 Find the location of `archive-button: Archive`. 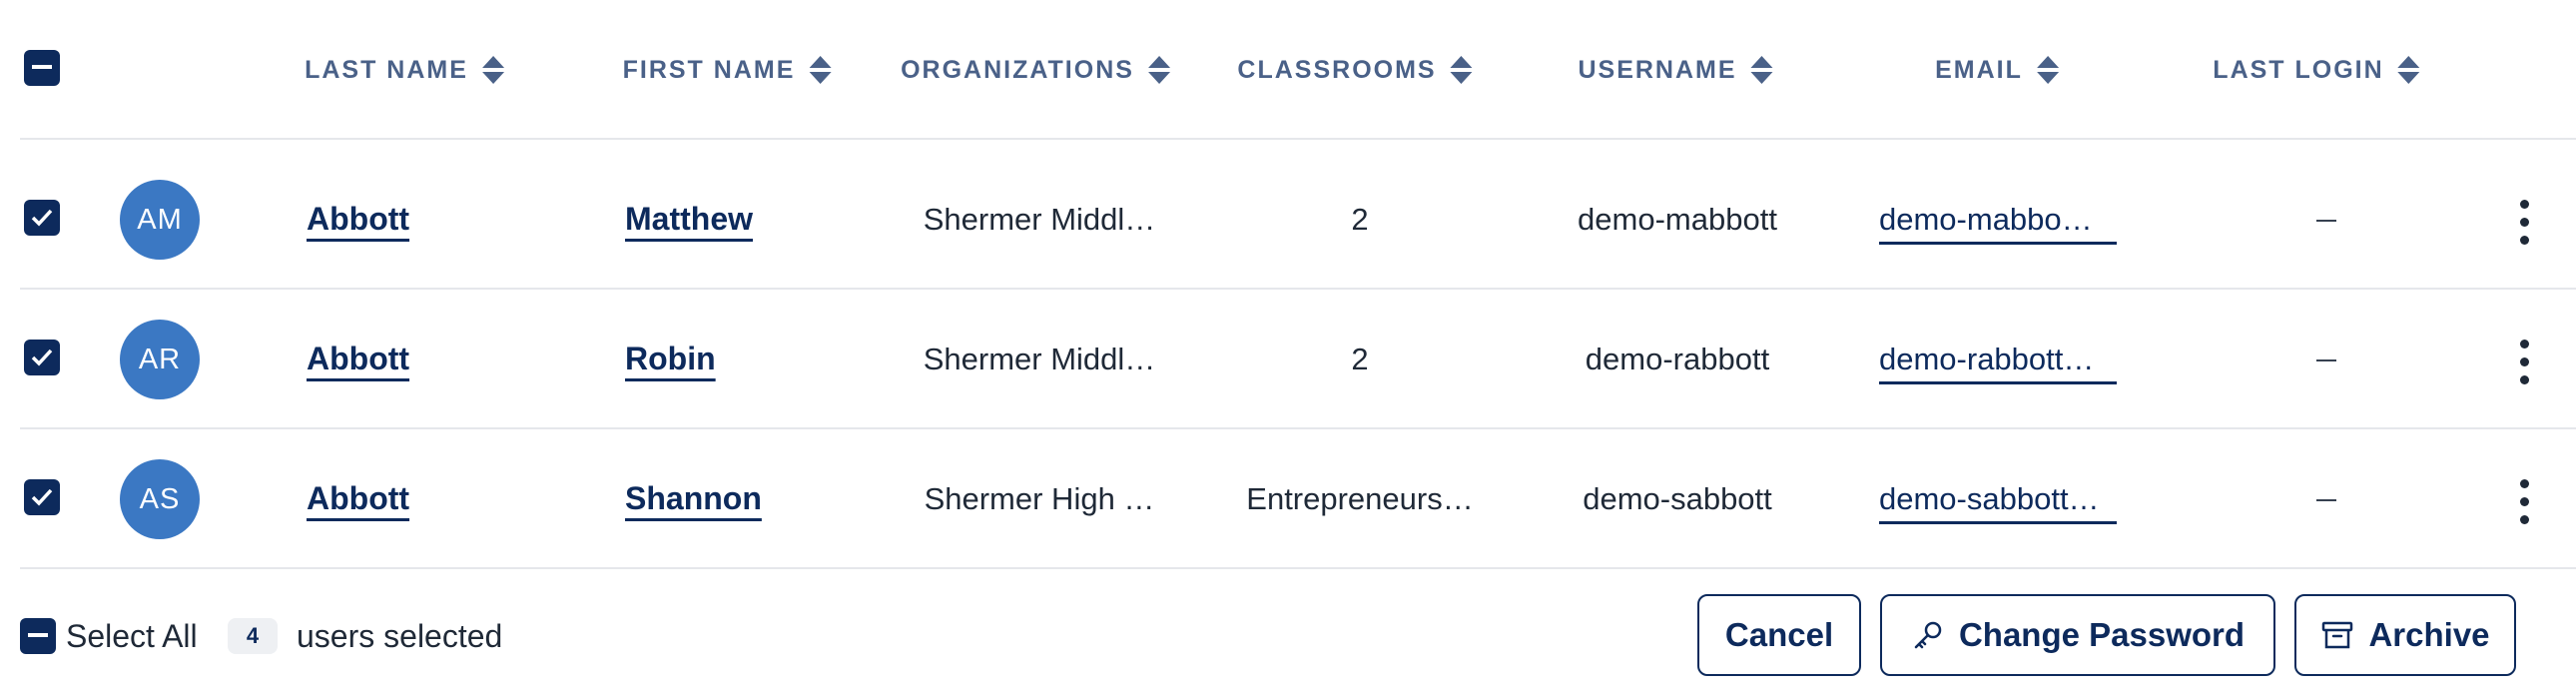

archive-button: Archive is located at coordinates (2405, 635).